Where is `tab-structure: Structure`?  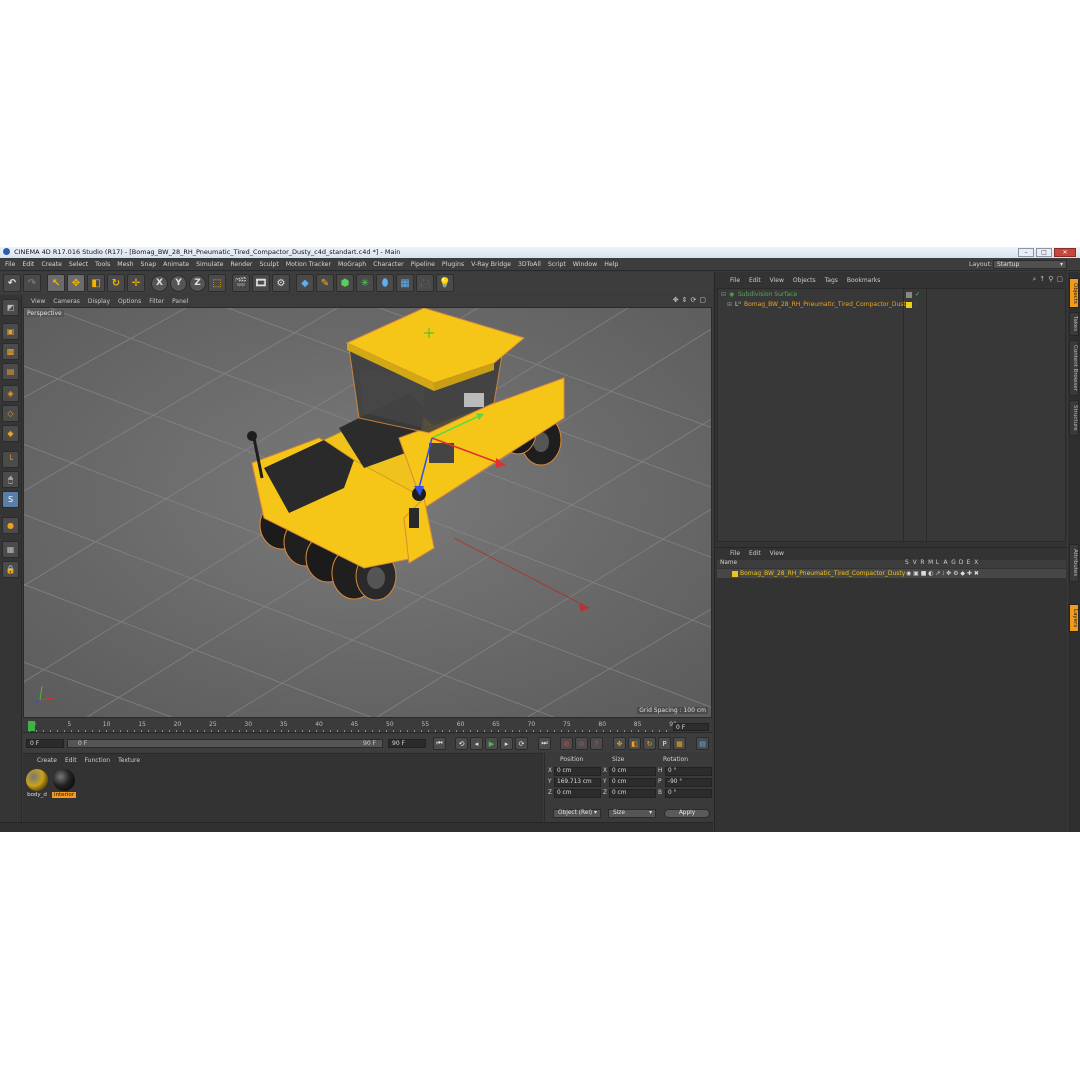 tab-structure: Structure is located at coordinates (1074, 418).